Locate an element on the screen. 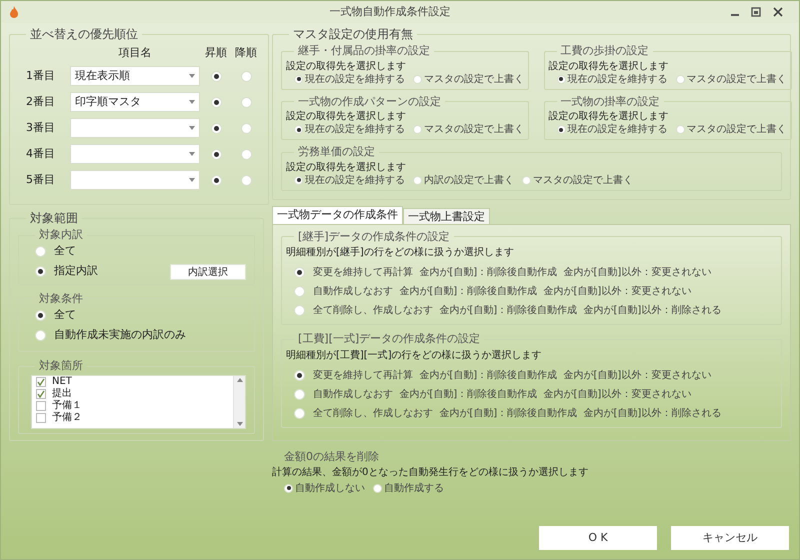 This screenshot has height=560, width=800. group-title: 継手・付属品の掛率の設定 is located at coordinates (364, 51).